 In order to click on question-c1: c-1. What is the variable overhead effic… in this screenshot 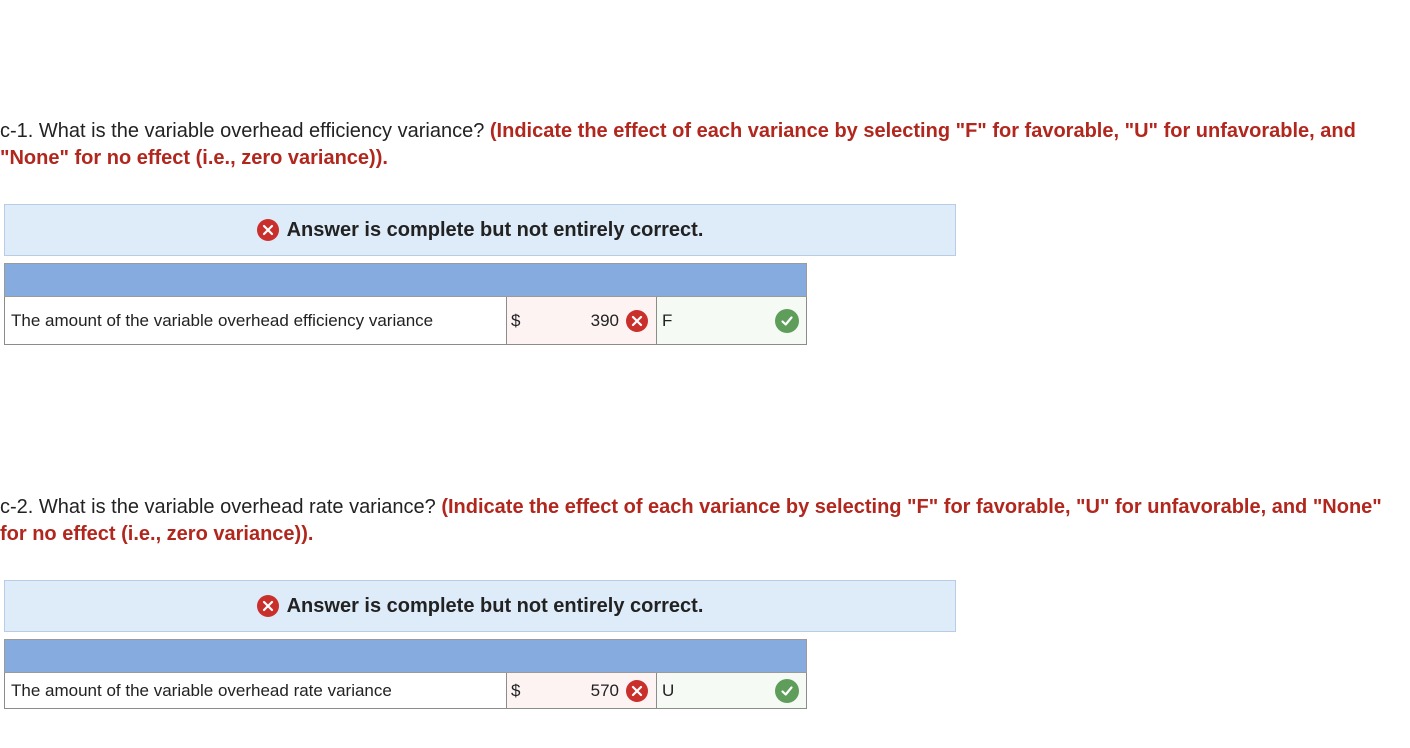, I will do `click(700, 145)`.